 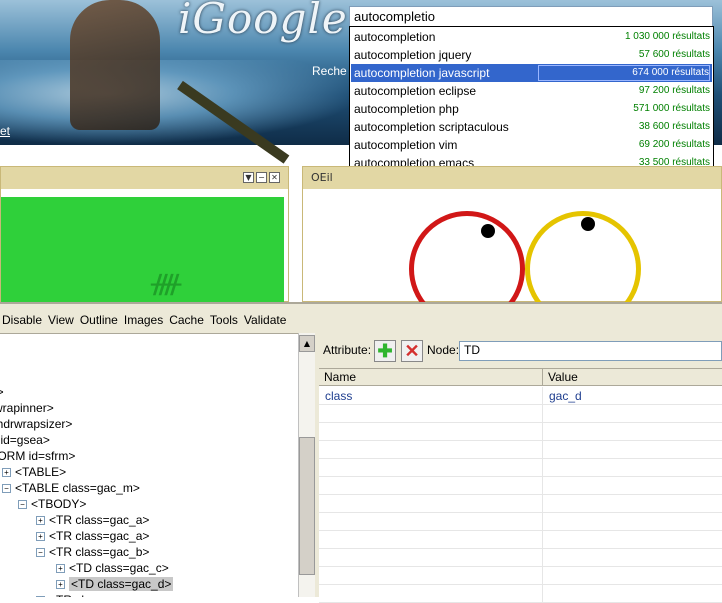 What do you see at coordinates (307, 343) in the screenshot?
I see `scroll-up-icon: ▲` at bounding box center [307, 343].